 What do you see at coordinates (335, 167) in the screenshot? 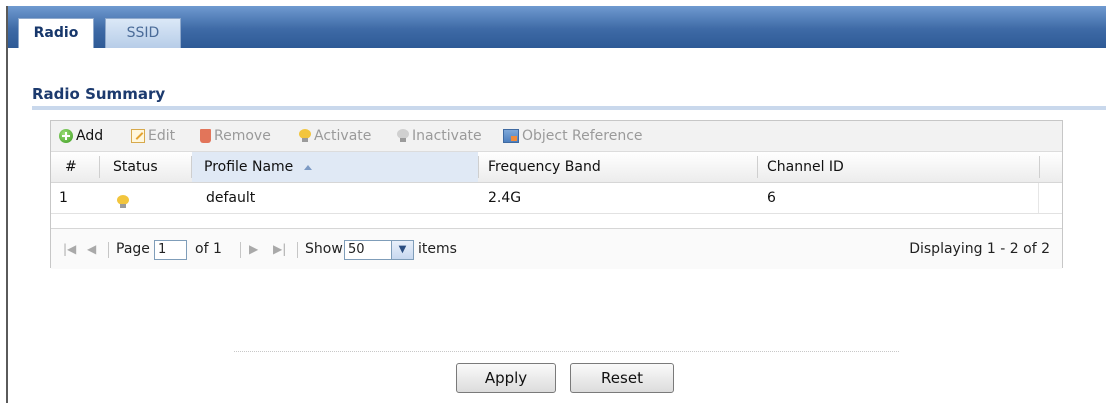
I see `column-header-profile-name: Profile Name` at bounding box center [335, 167].